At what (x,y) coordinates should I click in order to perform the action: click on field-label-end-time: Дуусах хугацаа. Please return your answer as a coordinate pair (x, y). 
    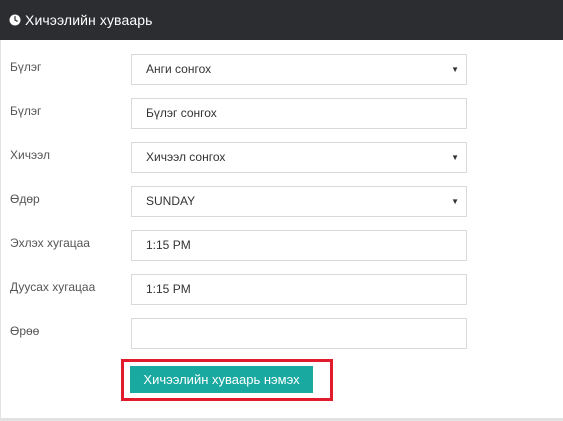
    Looking at the image, I should click on (53, 287).